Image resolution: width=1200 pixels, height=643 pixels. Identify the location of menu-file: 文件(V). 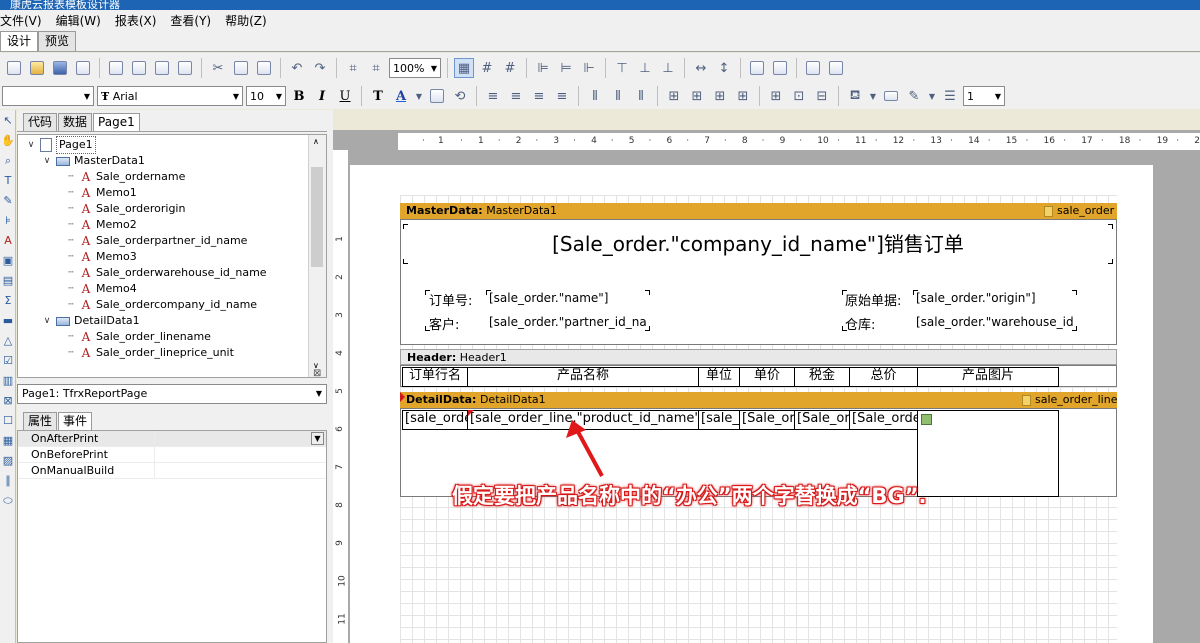
(21, 20).